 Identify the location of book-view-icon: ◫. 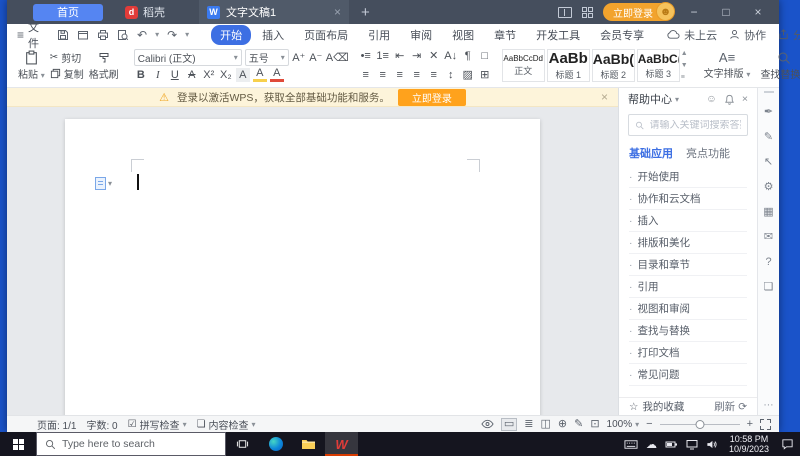
(545, 424).